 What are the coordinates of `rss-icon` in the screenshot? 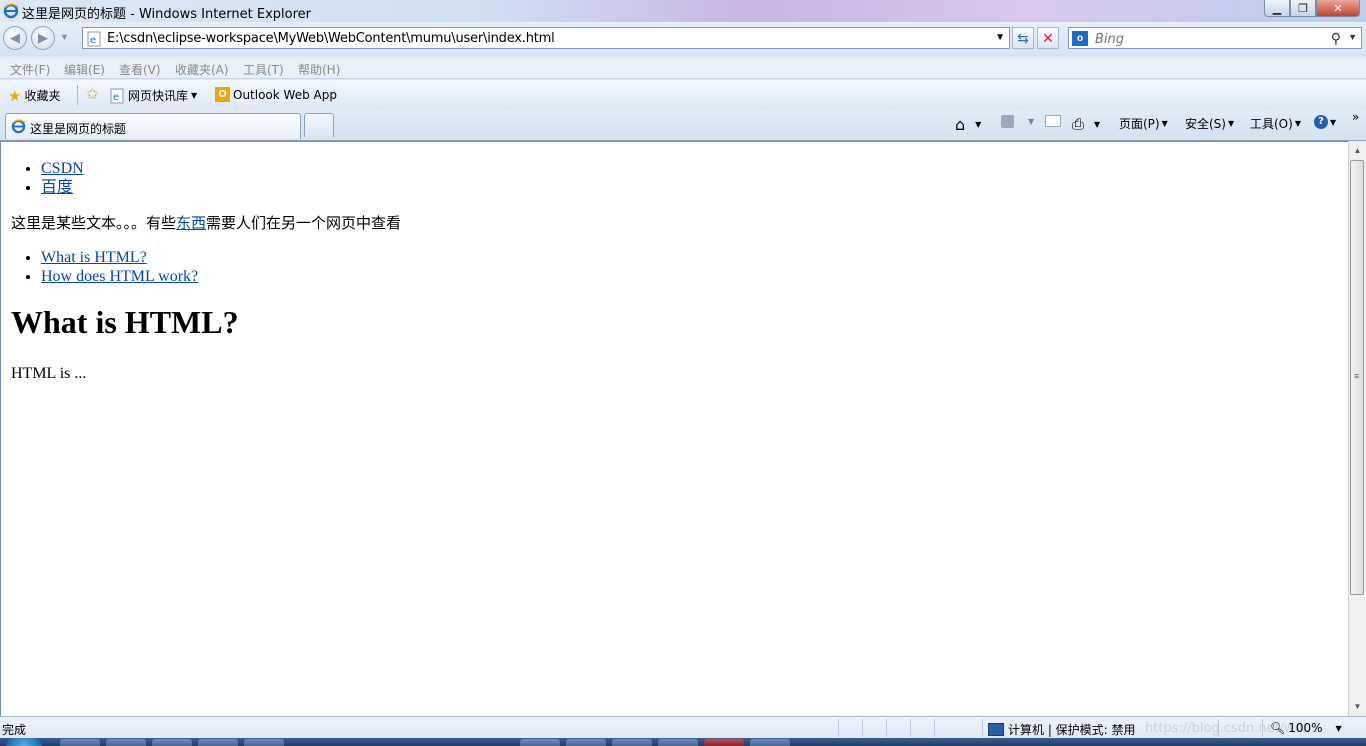 It's located at (1007, 121).